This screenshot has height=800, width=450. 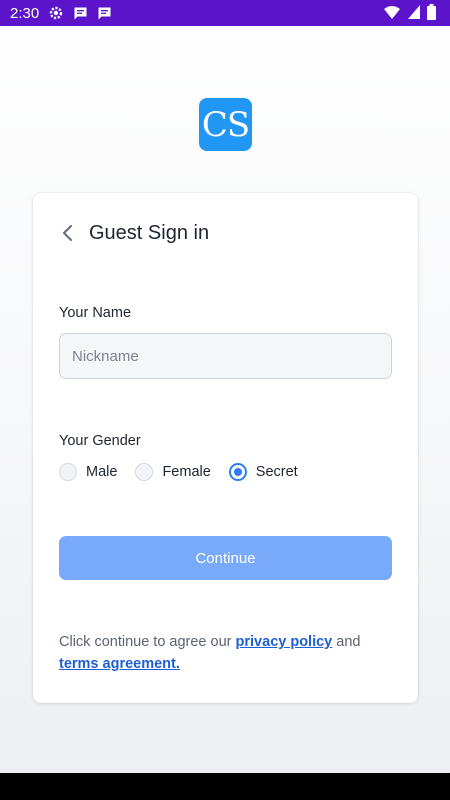 I want to click on radio-secret, so click(x=237, y=472).